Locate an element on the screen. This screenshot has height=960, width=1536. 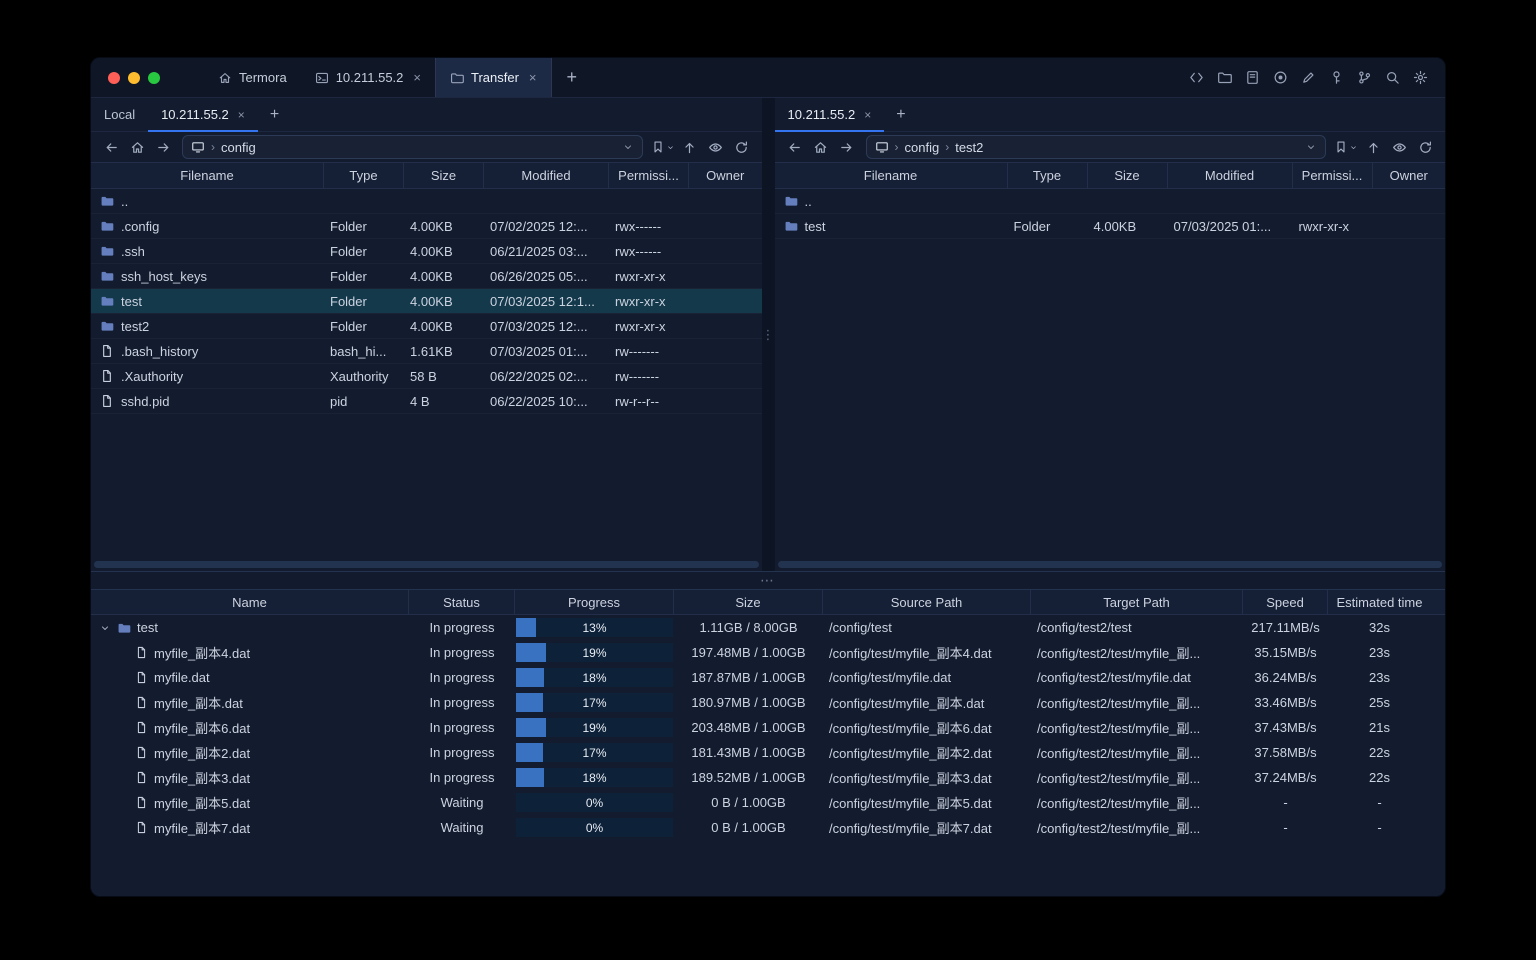
column-header-source-path: Source Path is located at coordinates (927, 602).